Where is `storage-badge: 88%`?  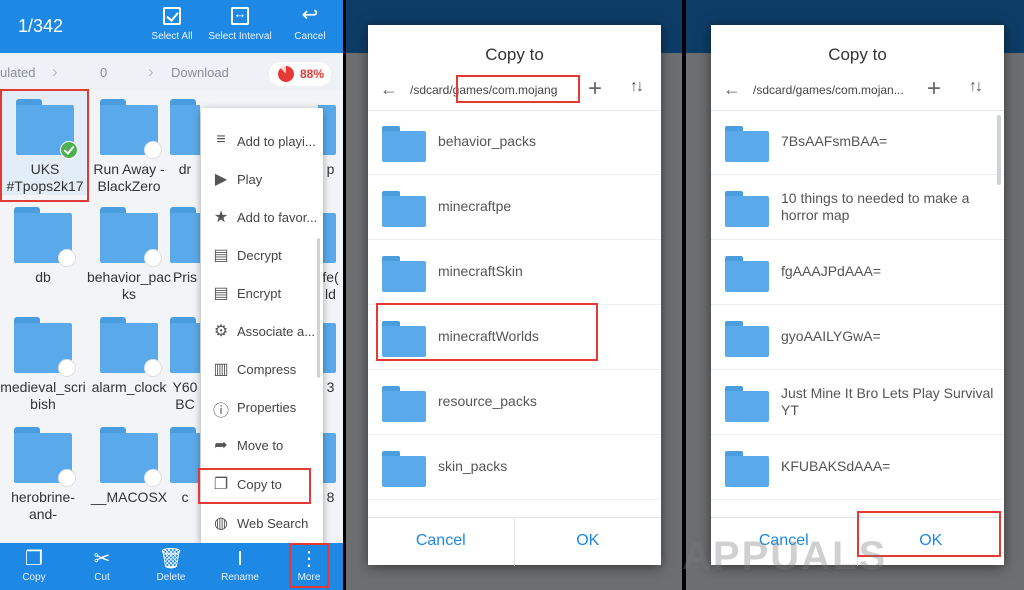
storage-badge: 88% is located at coordinates (300, 74).